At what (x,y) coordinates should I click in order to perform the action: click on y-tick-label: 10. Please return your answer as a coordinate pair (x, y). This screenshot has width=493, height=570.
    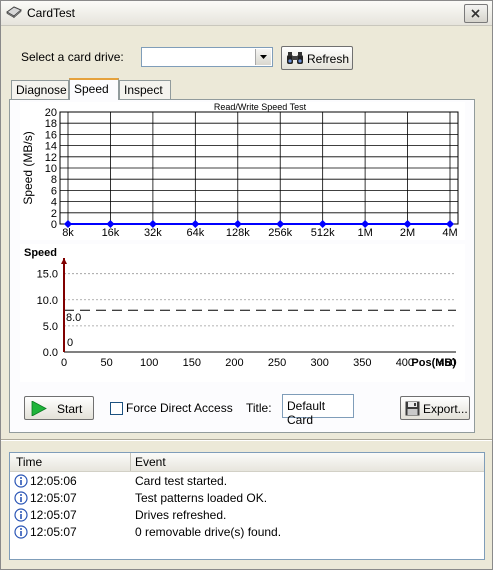
    Looking at the image, I should click on (51, 169).